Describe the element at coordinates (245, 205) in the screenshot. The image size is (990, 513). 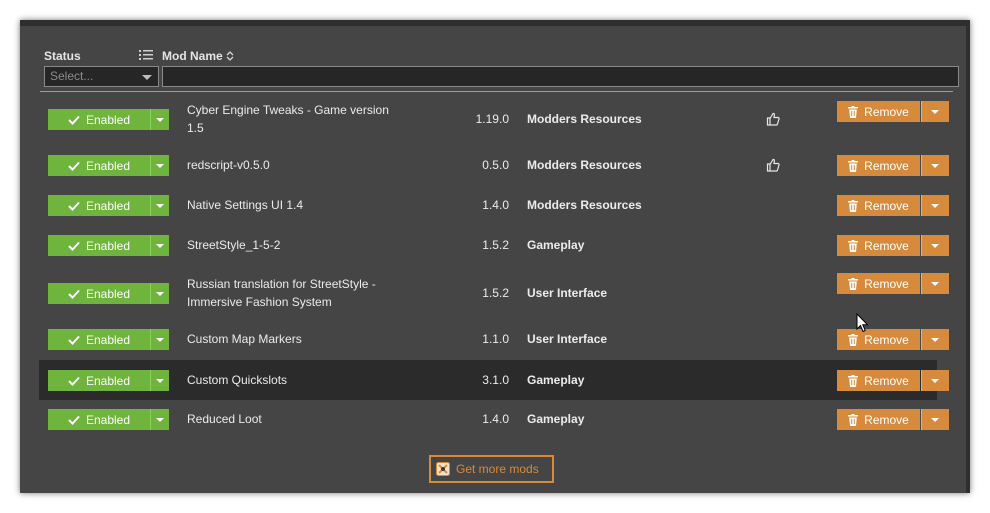
I see `mod-name: Native Settings UI 1.4` at that location.